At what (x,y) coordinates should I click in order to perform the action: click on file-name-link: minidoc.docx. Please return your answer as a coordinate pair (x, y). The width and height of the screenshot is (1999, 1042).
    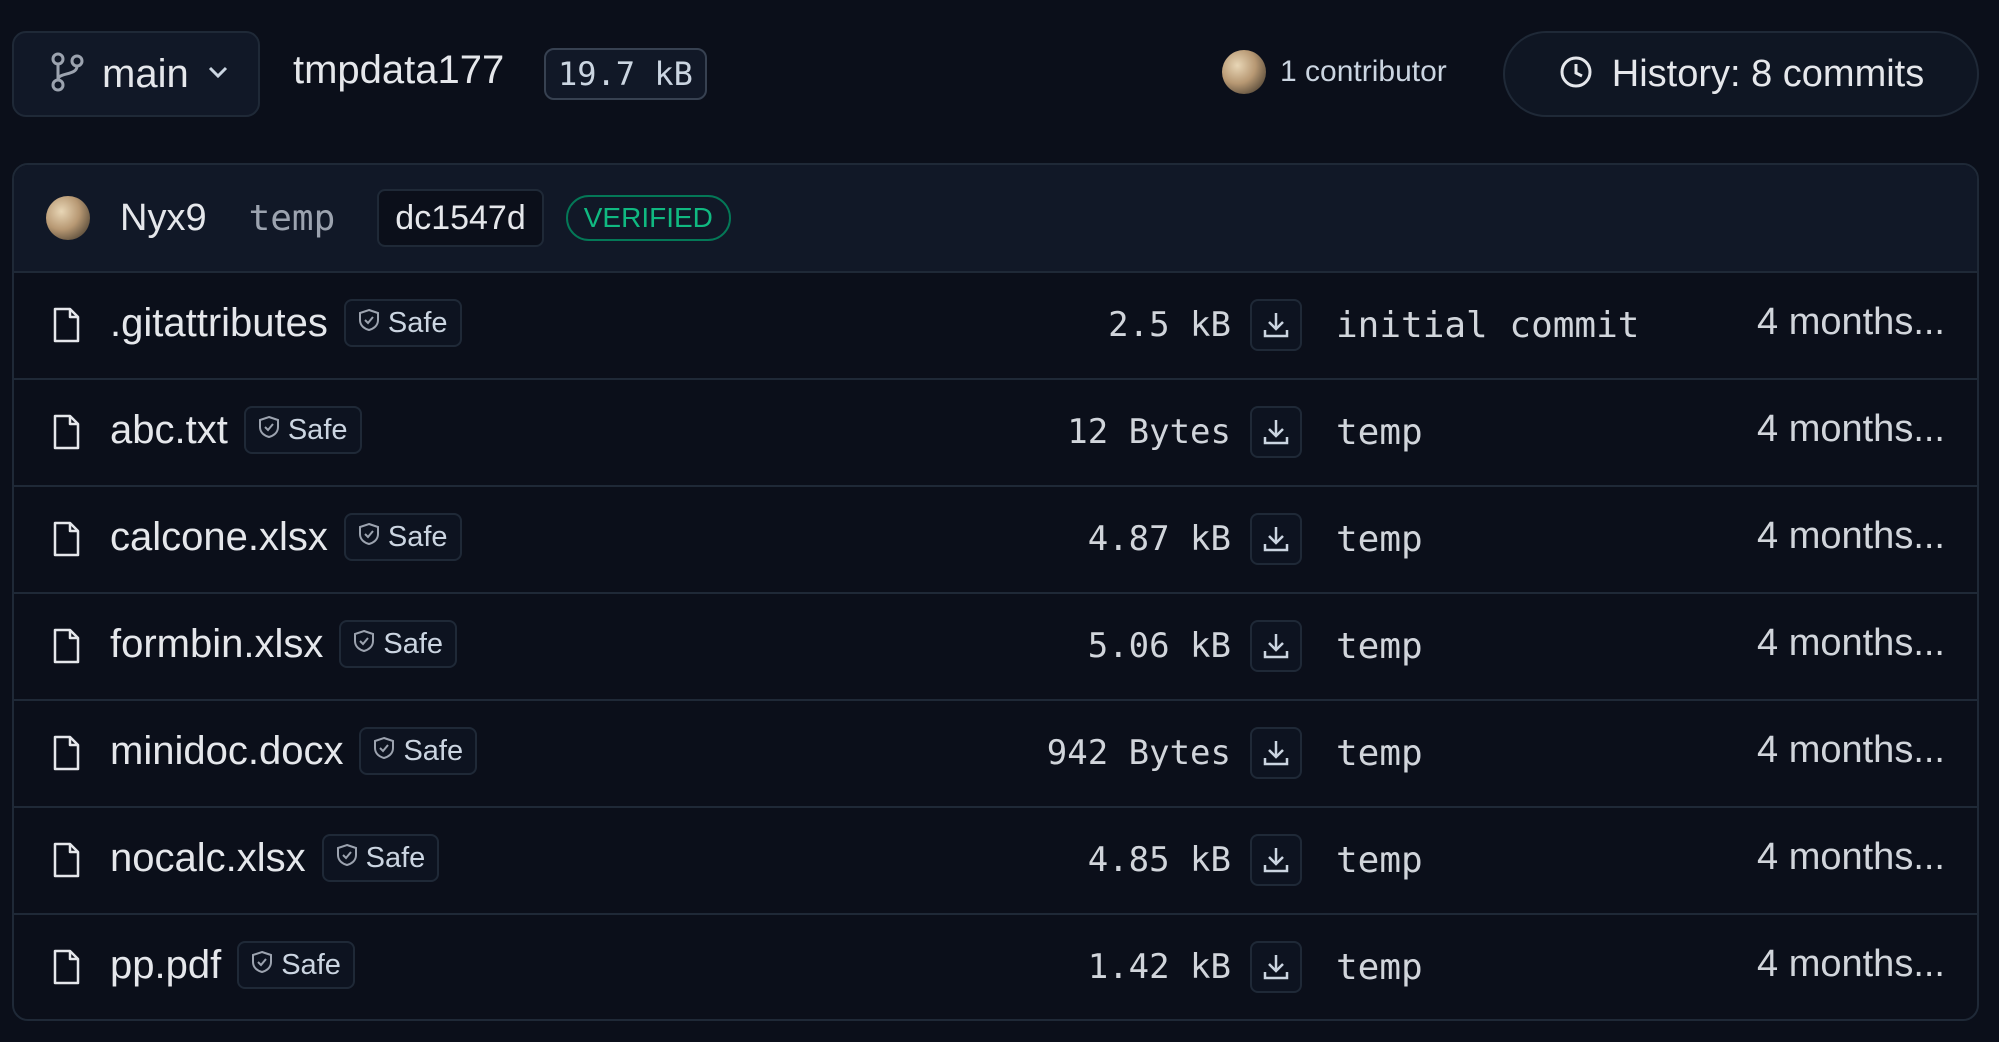
    Looking at the image, I should click on (226, 751).